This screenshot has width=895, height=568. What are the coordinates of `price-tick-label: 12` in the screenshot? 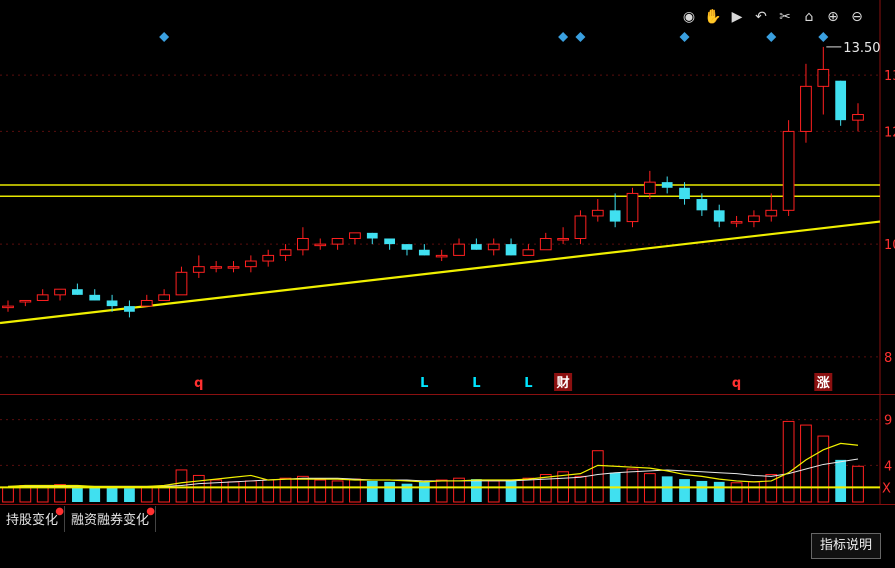 It's located at (889, 132).